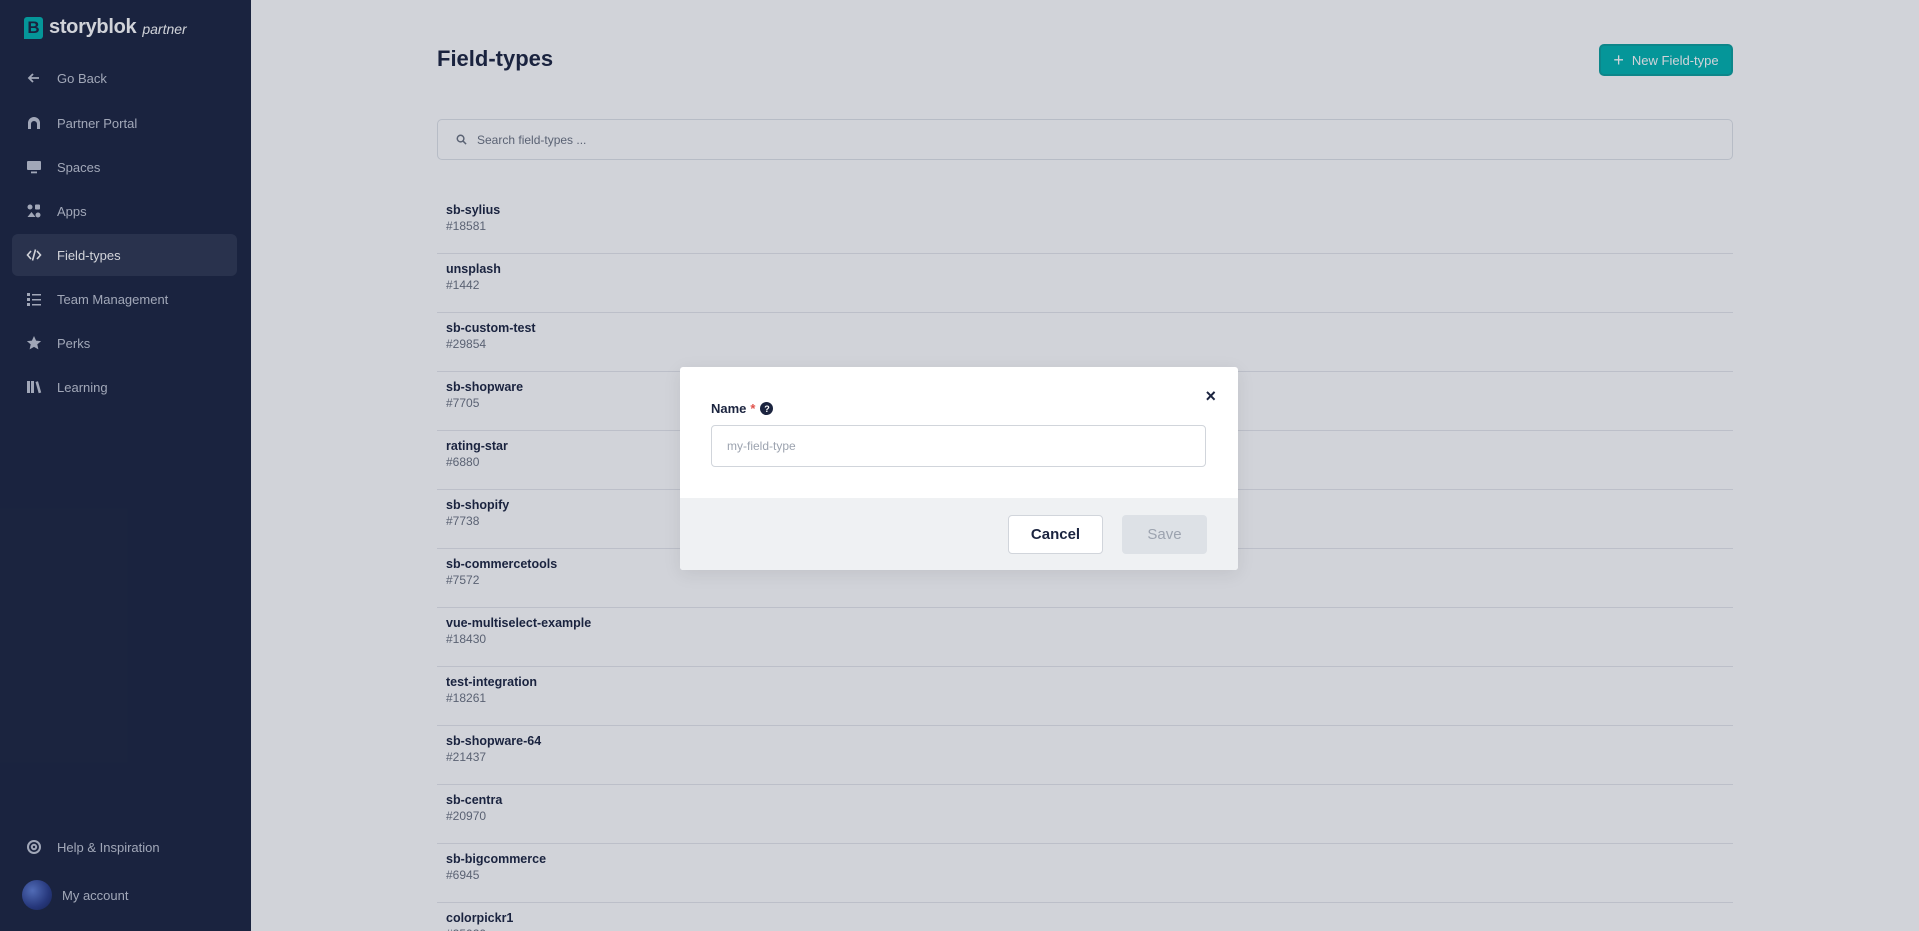  Describe the element at coordinates (959, 468) in the screenshot. I see `new-field-type-dialog: × Name * ? Cancel Save` at that location.